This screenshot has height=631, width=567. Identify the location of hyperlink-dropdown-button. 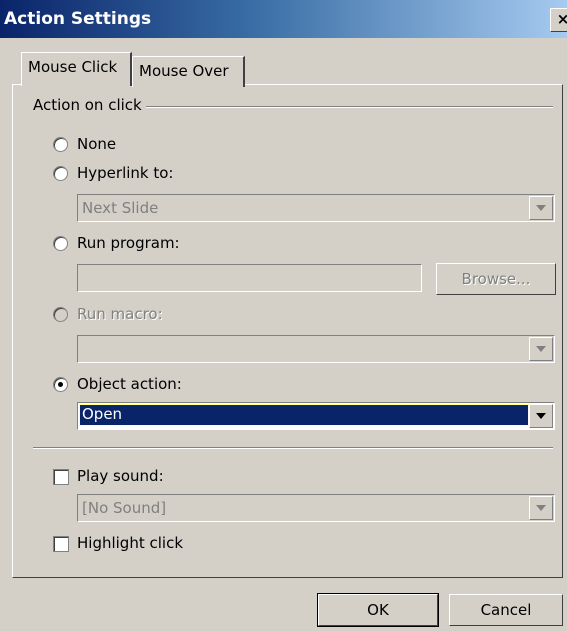
(541, 208).